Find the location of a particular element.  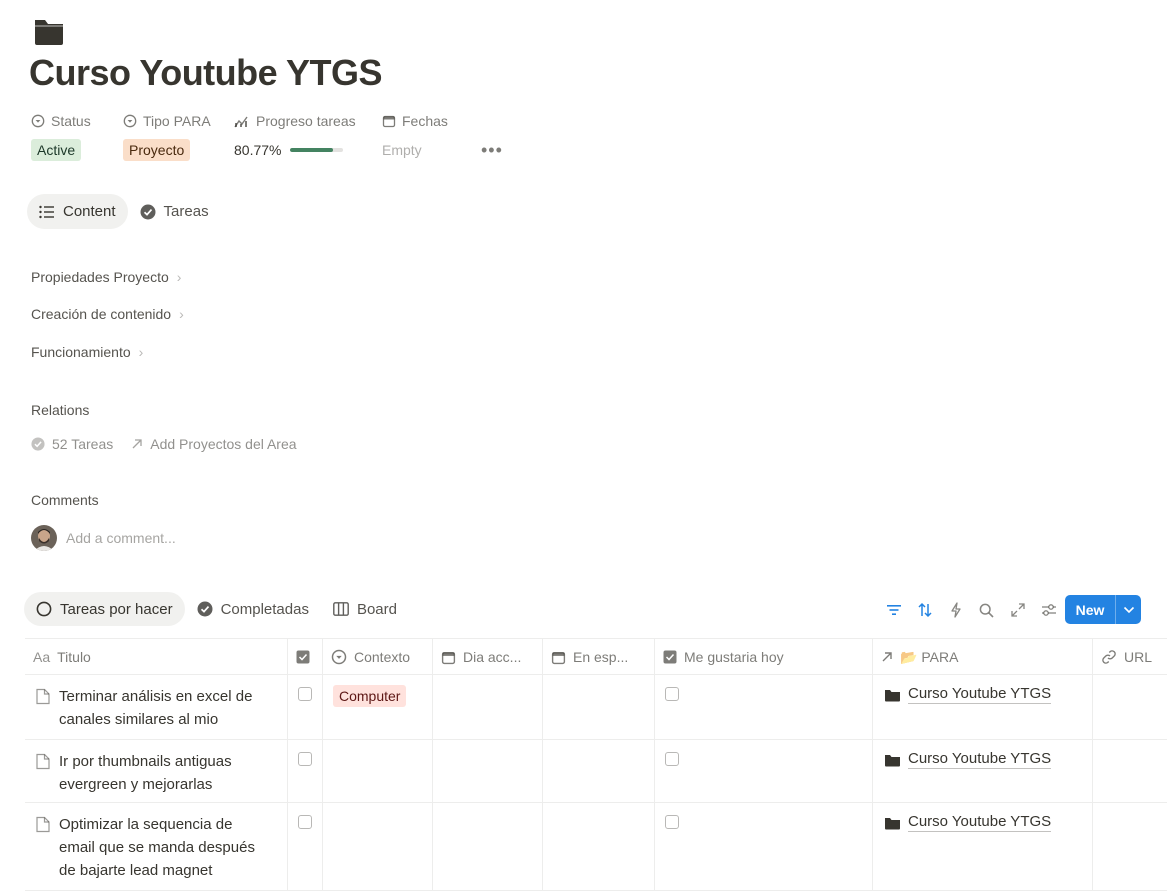

contexto-cell: Computer is located at coordinates (378, 707).